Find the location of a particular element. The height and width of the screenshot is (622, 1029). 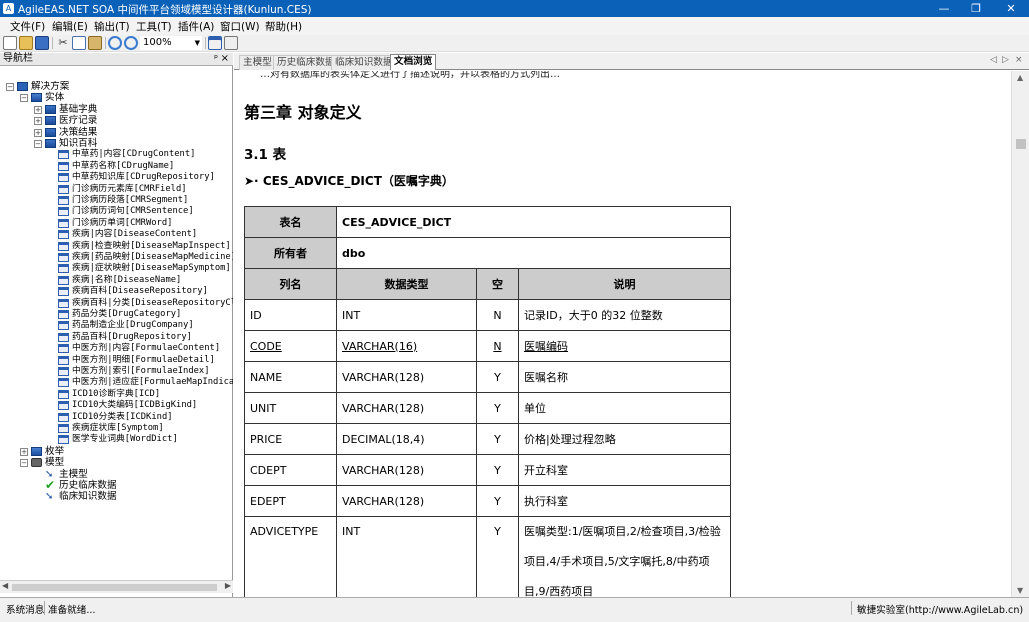

tree-node: 中草药|内容[CDrugContent] is located at coordinates (116, 154).